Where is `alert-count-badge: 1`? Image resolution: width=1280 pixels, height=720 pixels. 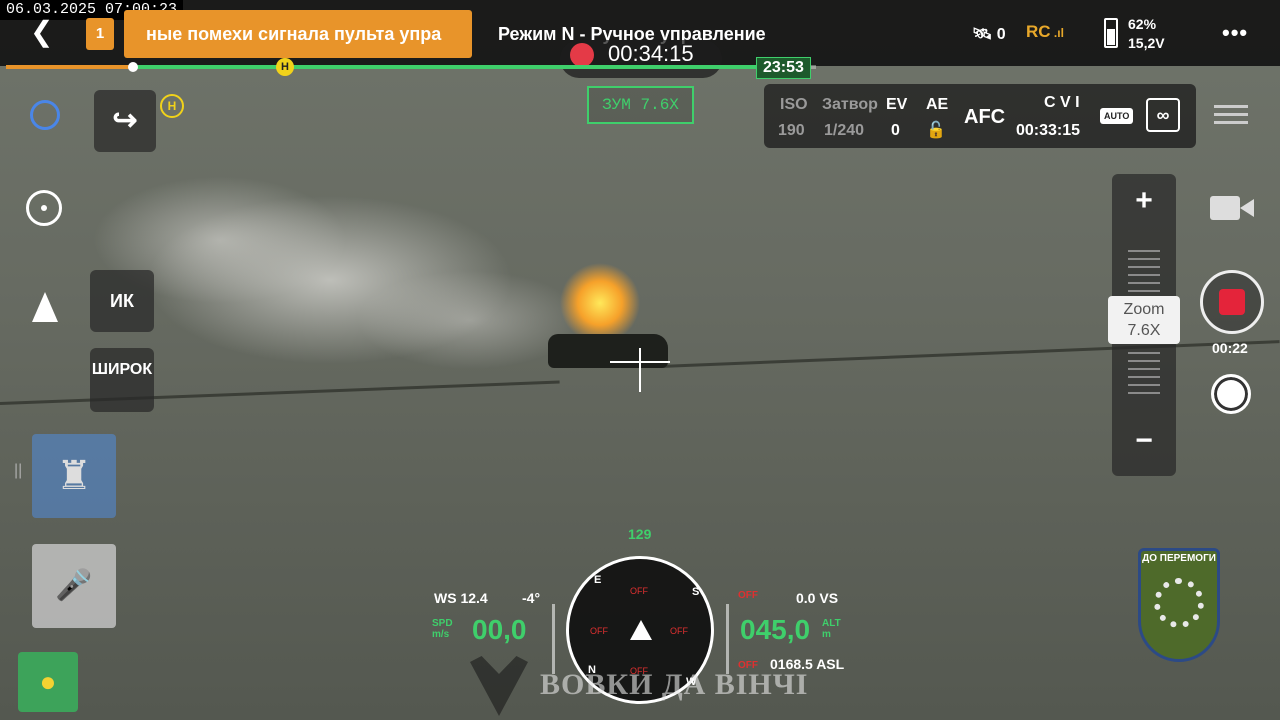
alert-count-badge: 1 is located at coordinates (100, 34).